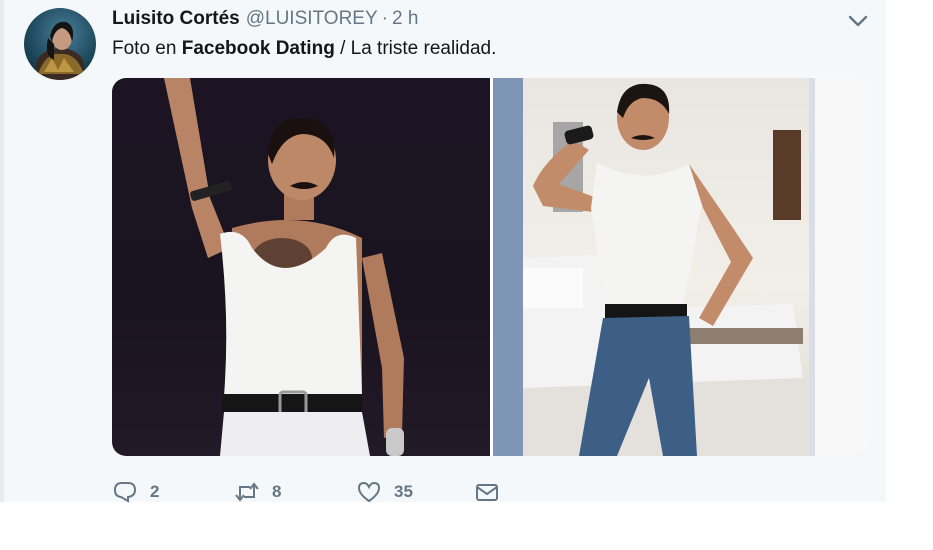  What do you see at coordinates (403, 491) in the screenshot?
I see `like-count: 35` at bounding box center [403, 491].